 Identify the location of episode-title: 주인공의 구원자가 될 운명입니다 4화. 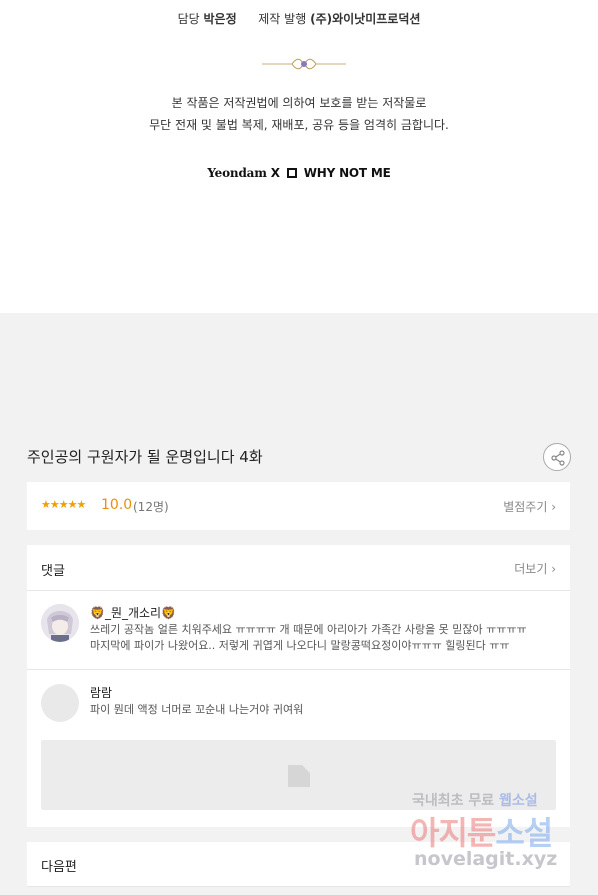
(145, 457).